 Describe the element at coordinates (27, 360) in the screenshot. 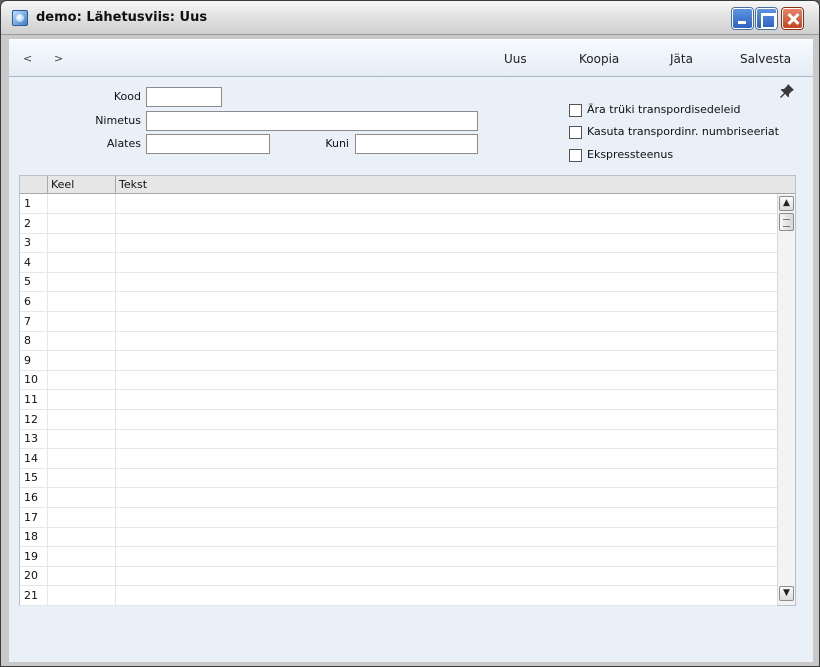

I see `row-number: 9` at that location.